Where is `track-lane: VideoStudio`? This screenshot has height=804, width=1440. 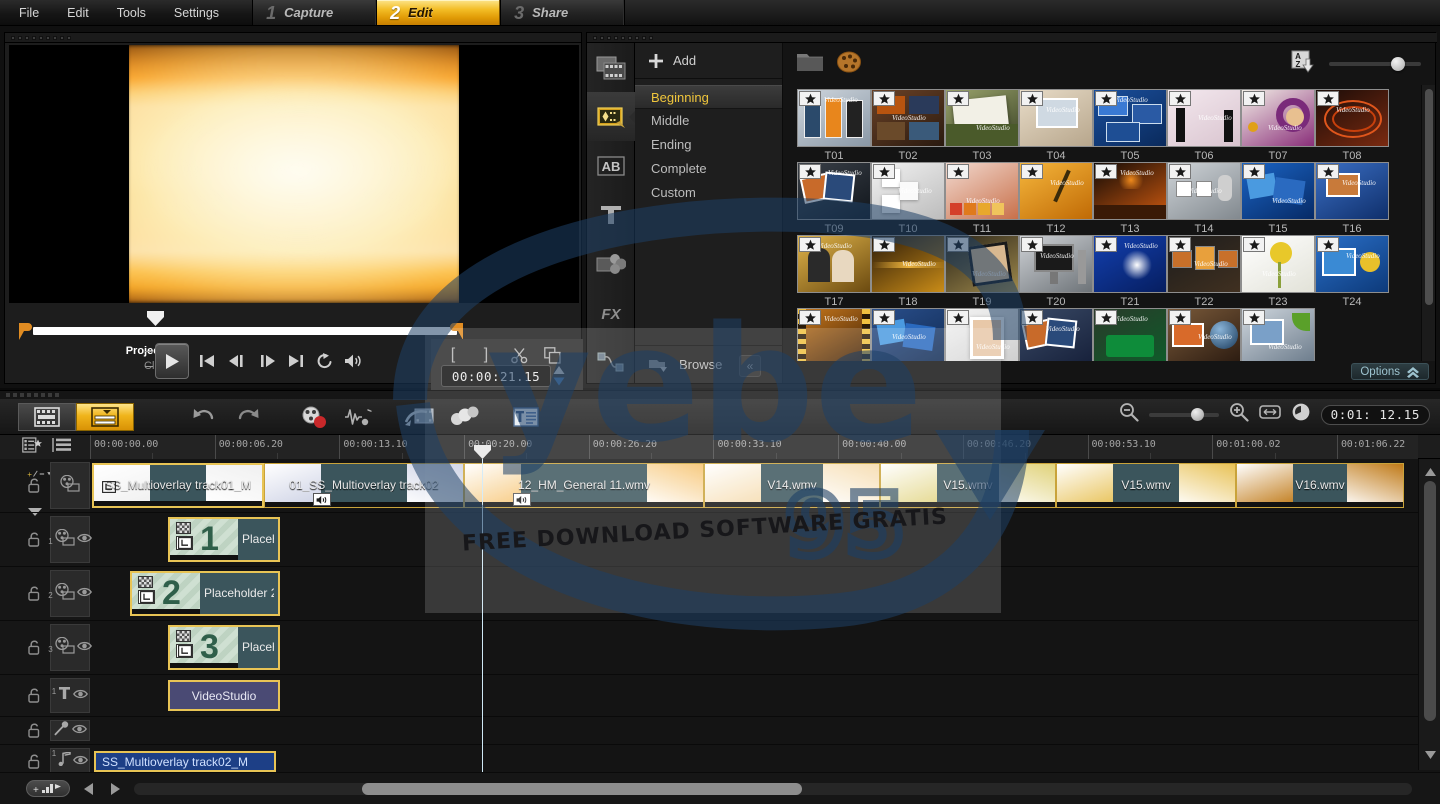
track-lane: VideoStudio is located at coordinates (755, 695).